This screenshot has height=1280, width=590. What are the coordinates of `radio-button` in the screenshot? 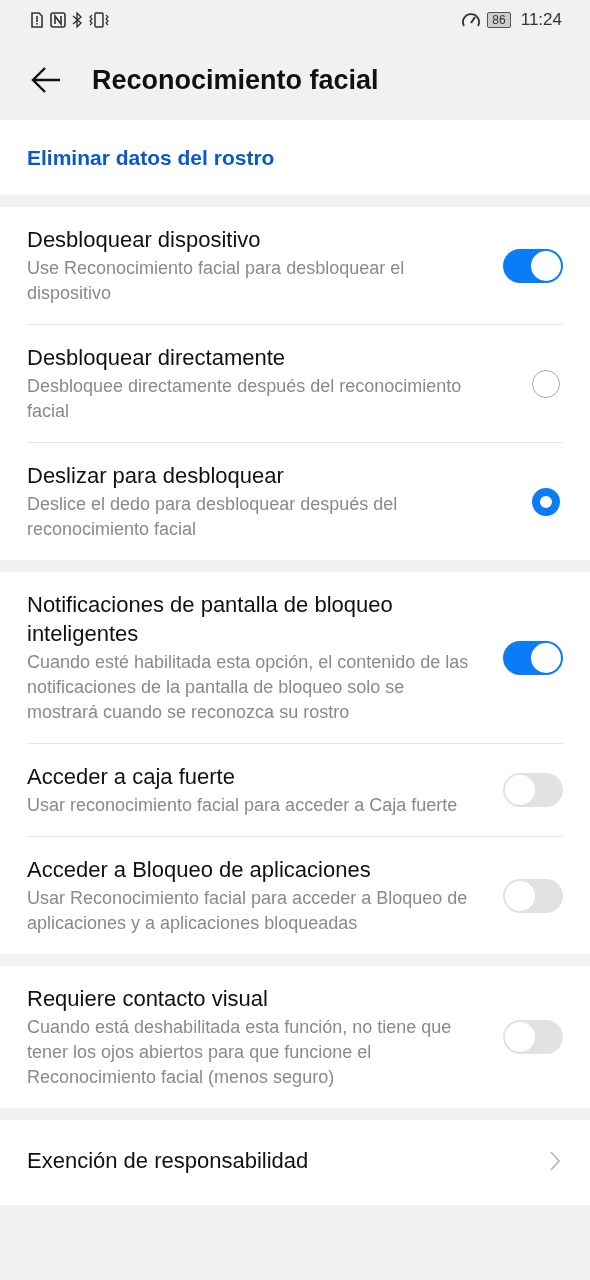 It's located at (546, 501).